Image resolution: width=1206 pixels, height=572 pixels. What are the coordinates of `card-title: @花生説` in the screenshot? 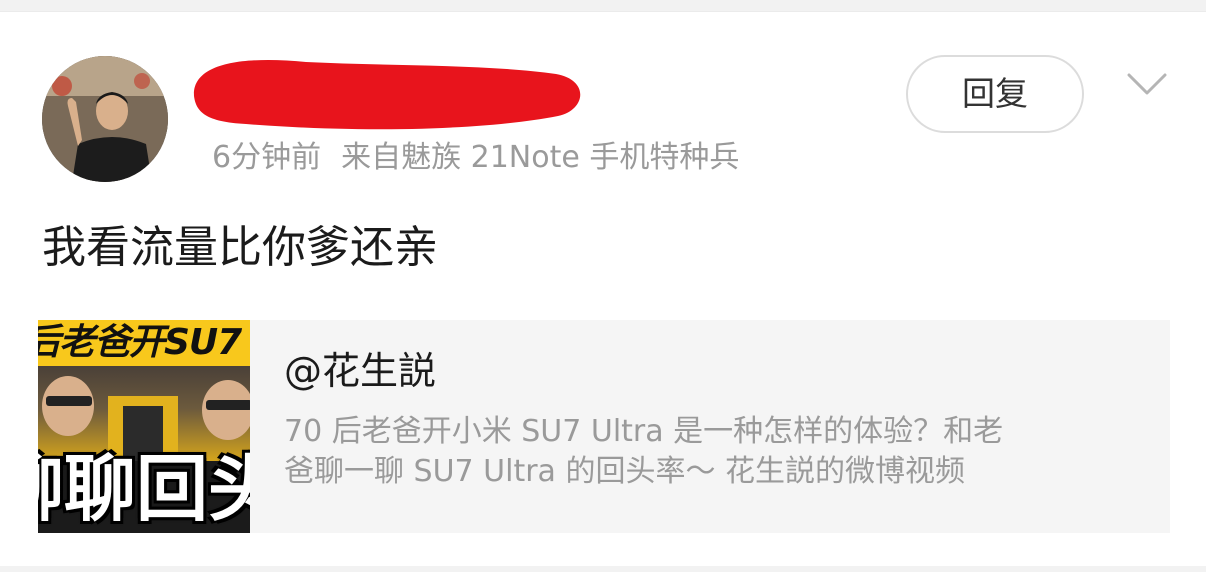 It's located at (360, 371).